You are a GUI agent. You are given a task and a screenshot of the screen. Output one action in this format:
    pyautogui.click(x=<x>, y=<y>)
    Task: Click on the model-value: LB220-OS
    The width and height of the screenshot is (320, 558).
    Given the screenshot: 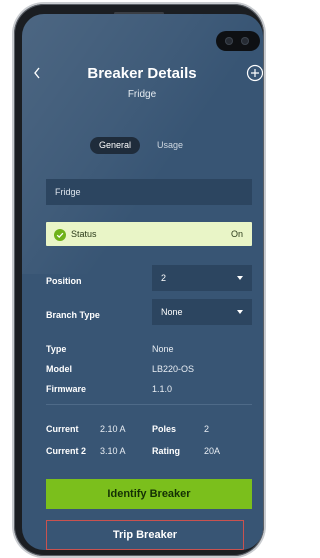 What is the action you would take?
    pyautogui.click(x=173, y=369)
    